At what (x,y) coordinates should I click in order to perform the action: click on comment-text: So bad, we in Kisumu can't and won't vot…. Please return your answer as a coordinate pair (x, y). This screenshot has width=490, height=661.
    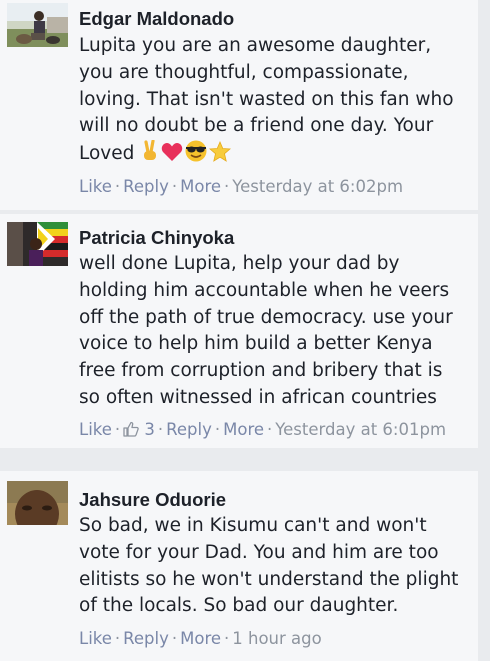
    Looking at the image, I should click on (276, 566).